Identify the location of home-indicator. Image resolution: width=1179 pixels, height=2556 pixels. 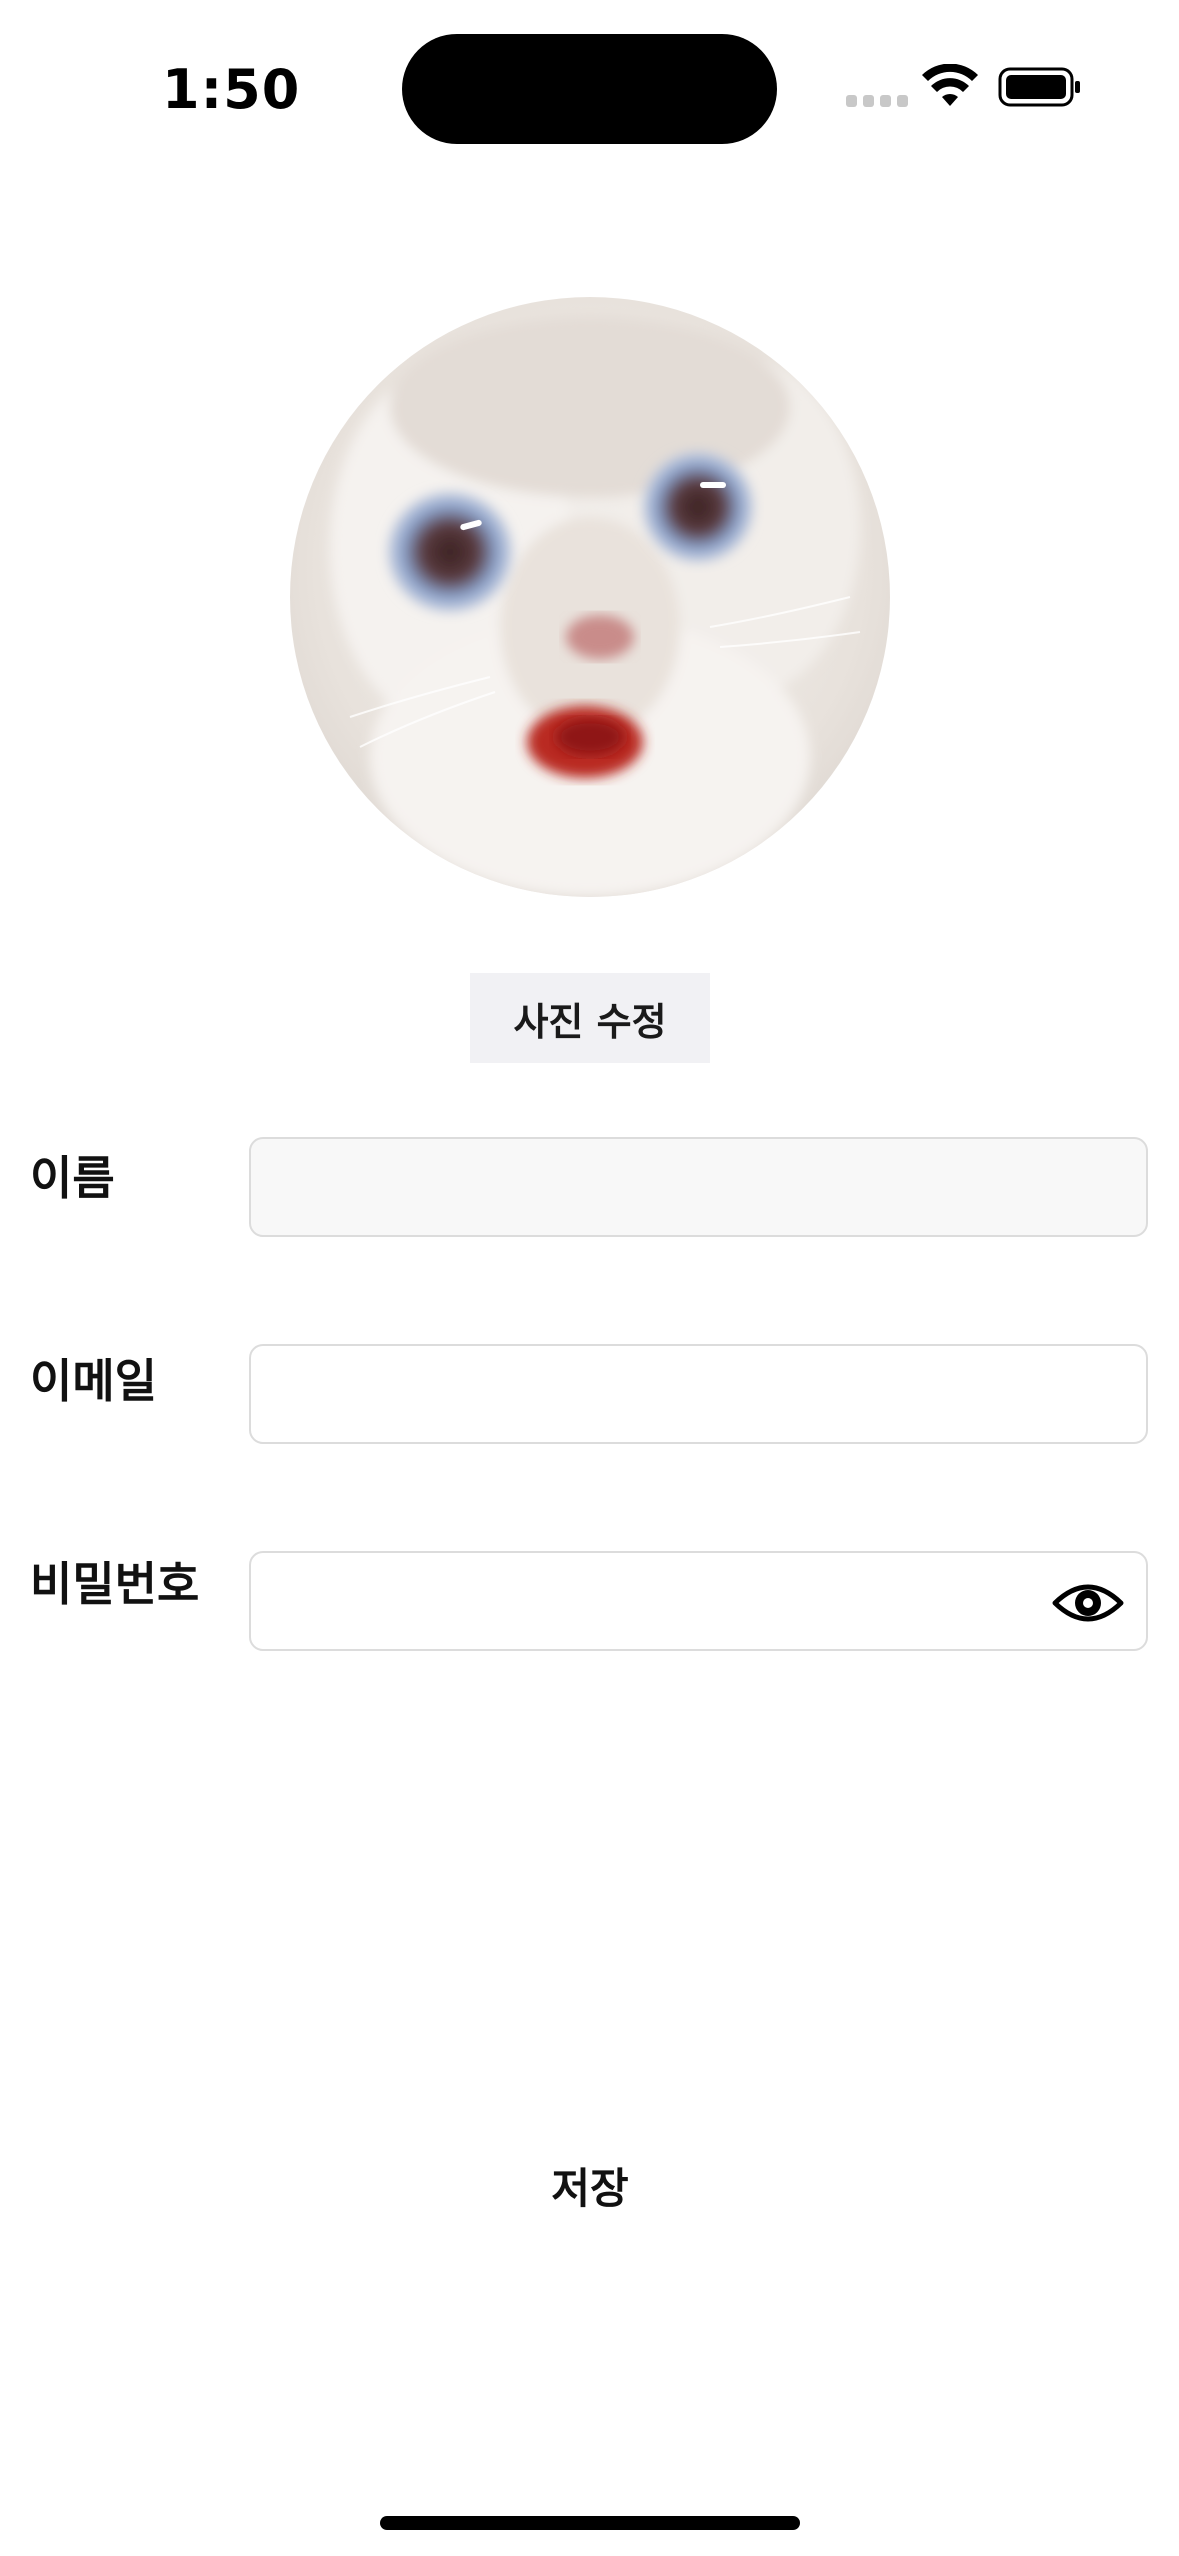
(590, 2523).